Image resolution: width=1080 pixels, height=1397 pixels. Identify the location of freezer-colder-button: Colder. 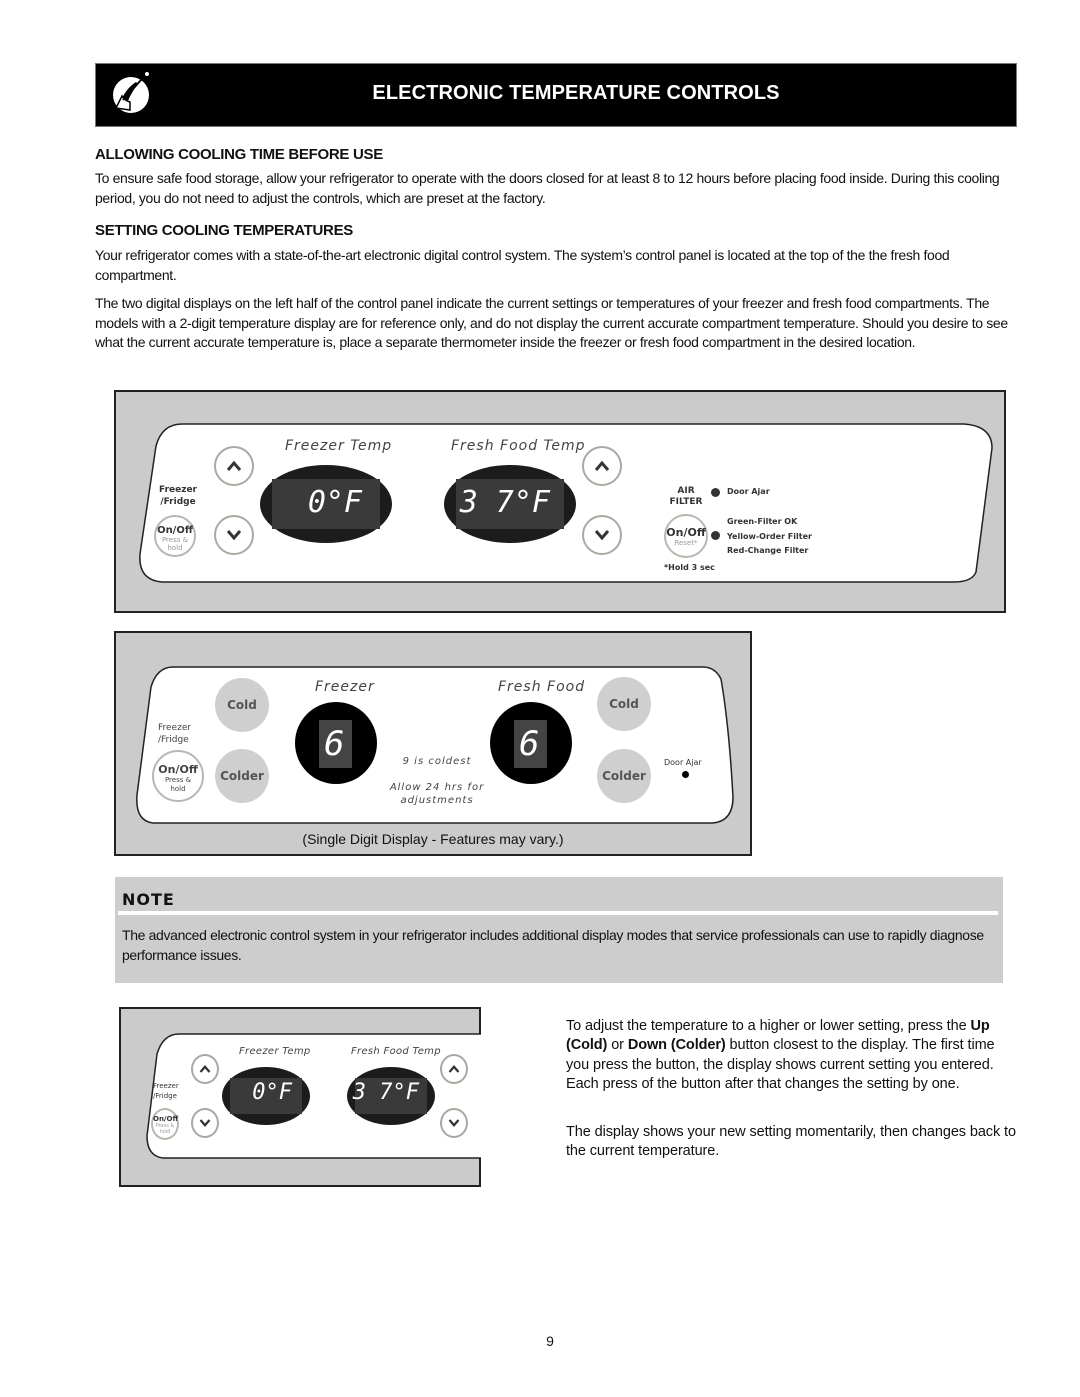
(242, 776).